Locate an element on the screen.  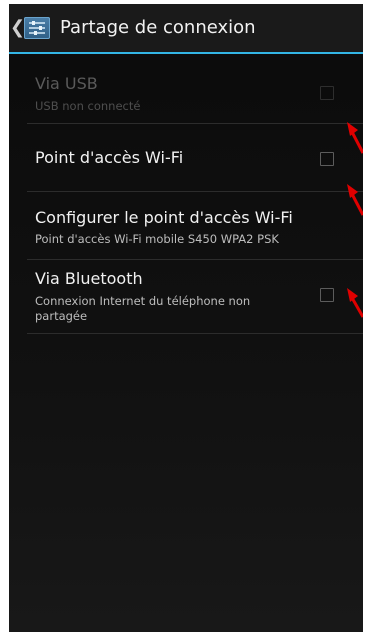
list-item-wifi-hotspot: Point d'accès Wi-Fi is located at coordinates (195, 157).